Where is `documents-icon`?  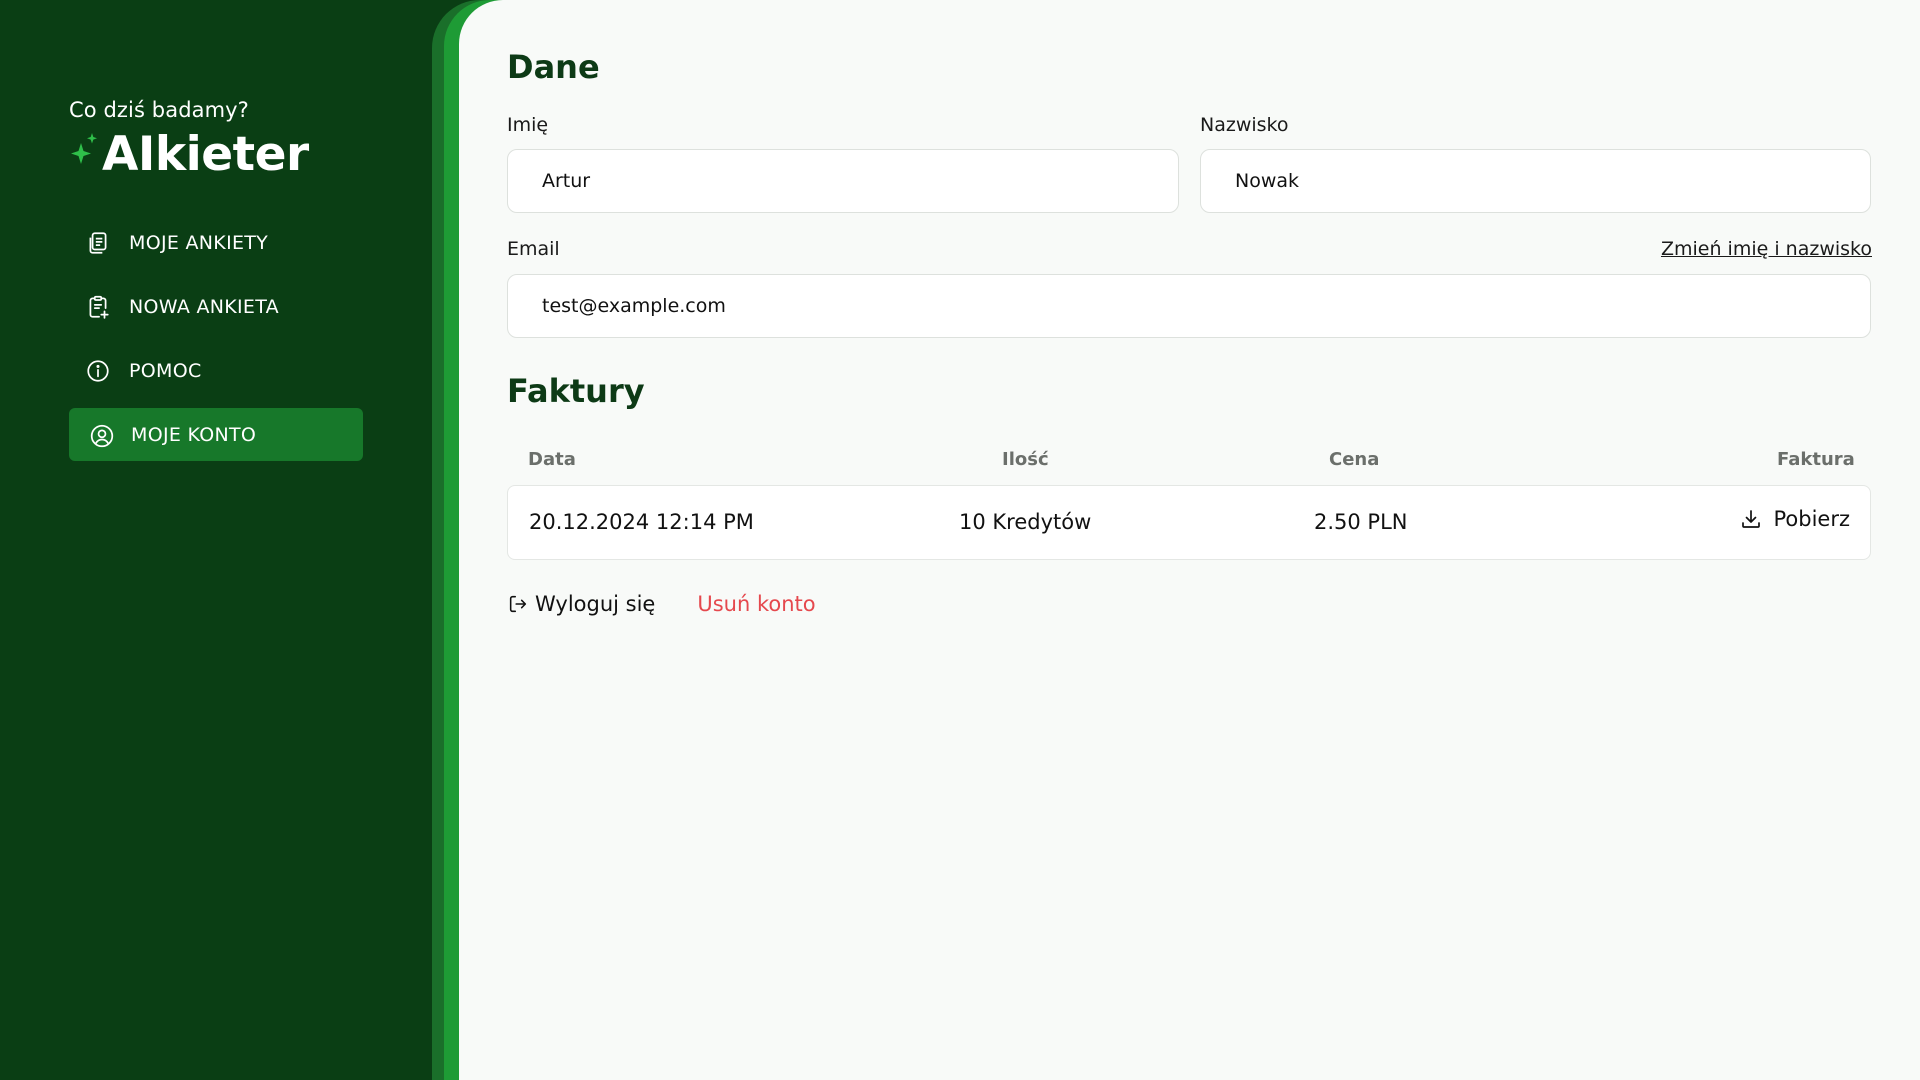
documents-icon is located at coordinates (98, 243).